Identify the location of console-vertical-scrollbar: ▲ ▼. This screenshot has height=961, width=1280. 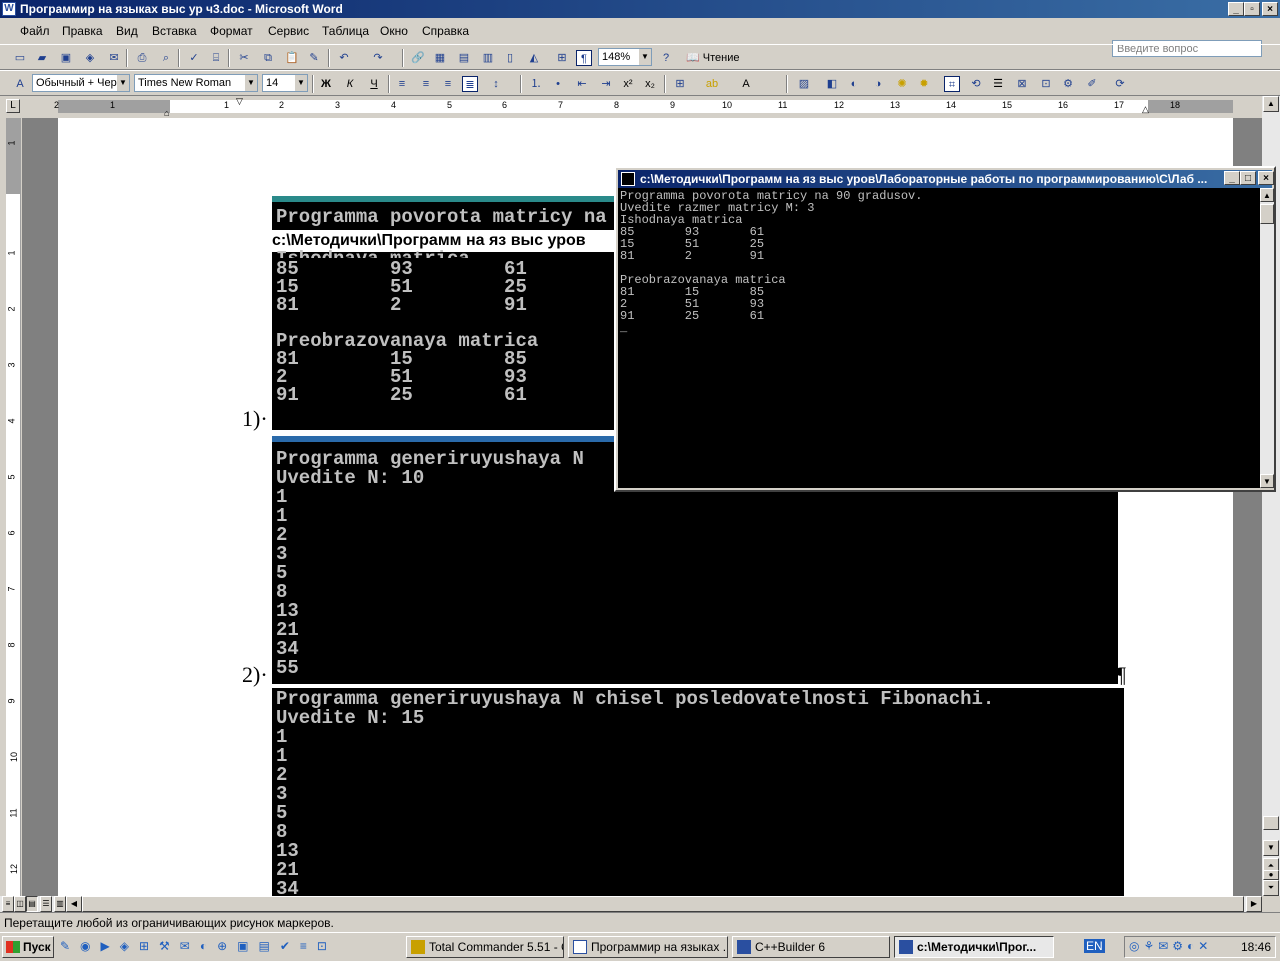
(1267, 338).